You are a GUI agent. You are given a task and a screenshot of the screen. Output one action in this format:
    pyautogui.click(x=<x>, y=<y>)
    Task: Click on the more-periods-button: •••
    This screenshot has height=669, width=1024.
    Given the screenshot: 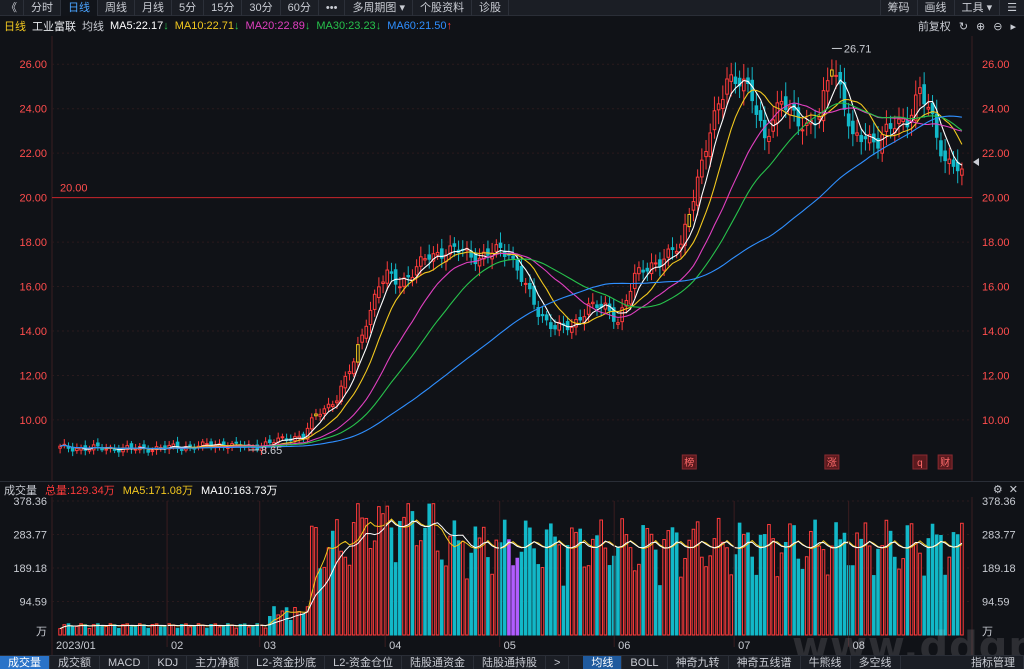 What is the action you would take?
    pyautogui.click(x=332, y=8)
    